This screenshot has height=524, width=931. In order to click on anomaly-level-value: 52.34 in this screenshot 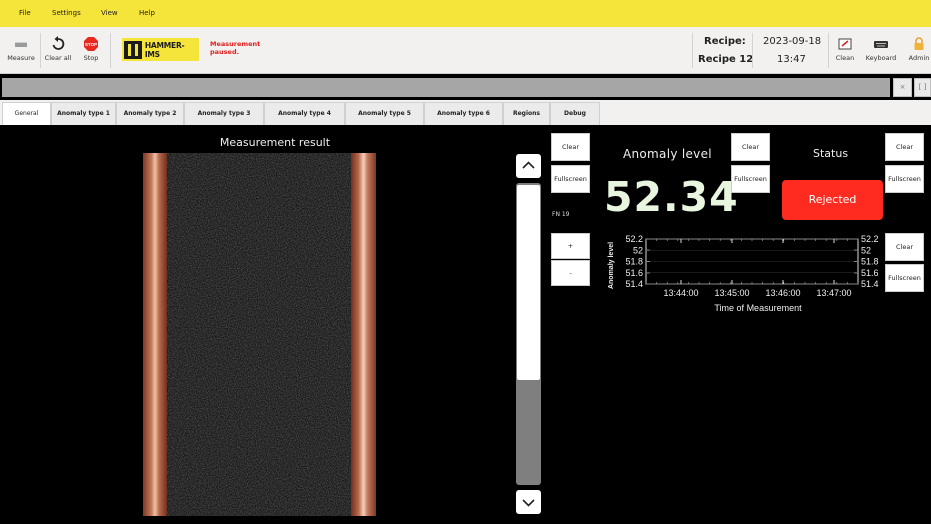, I will do `click(671, 197)`.